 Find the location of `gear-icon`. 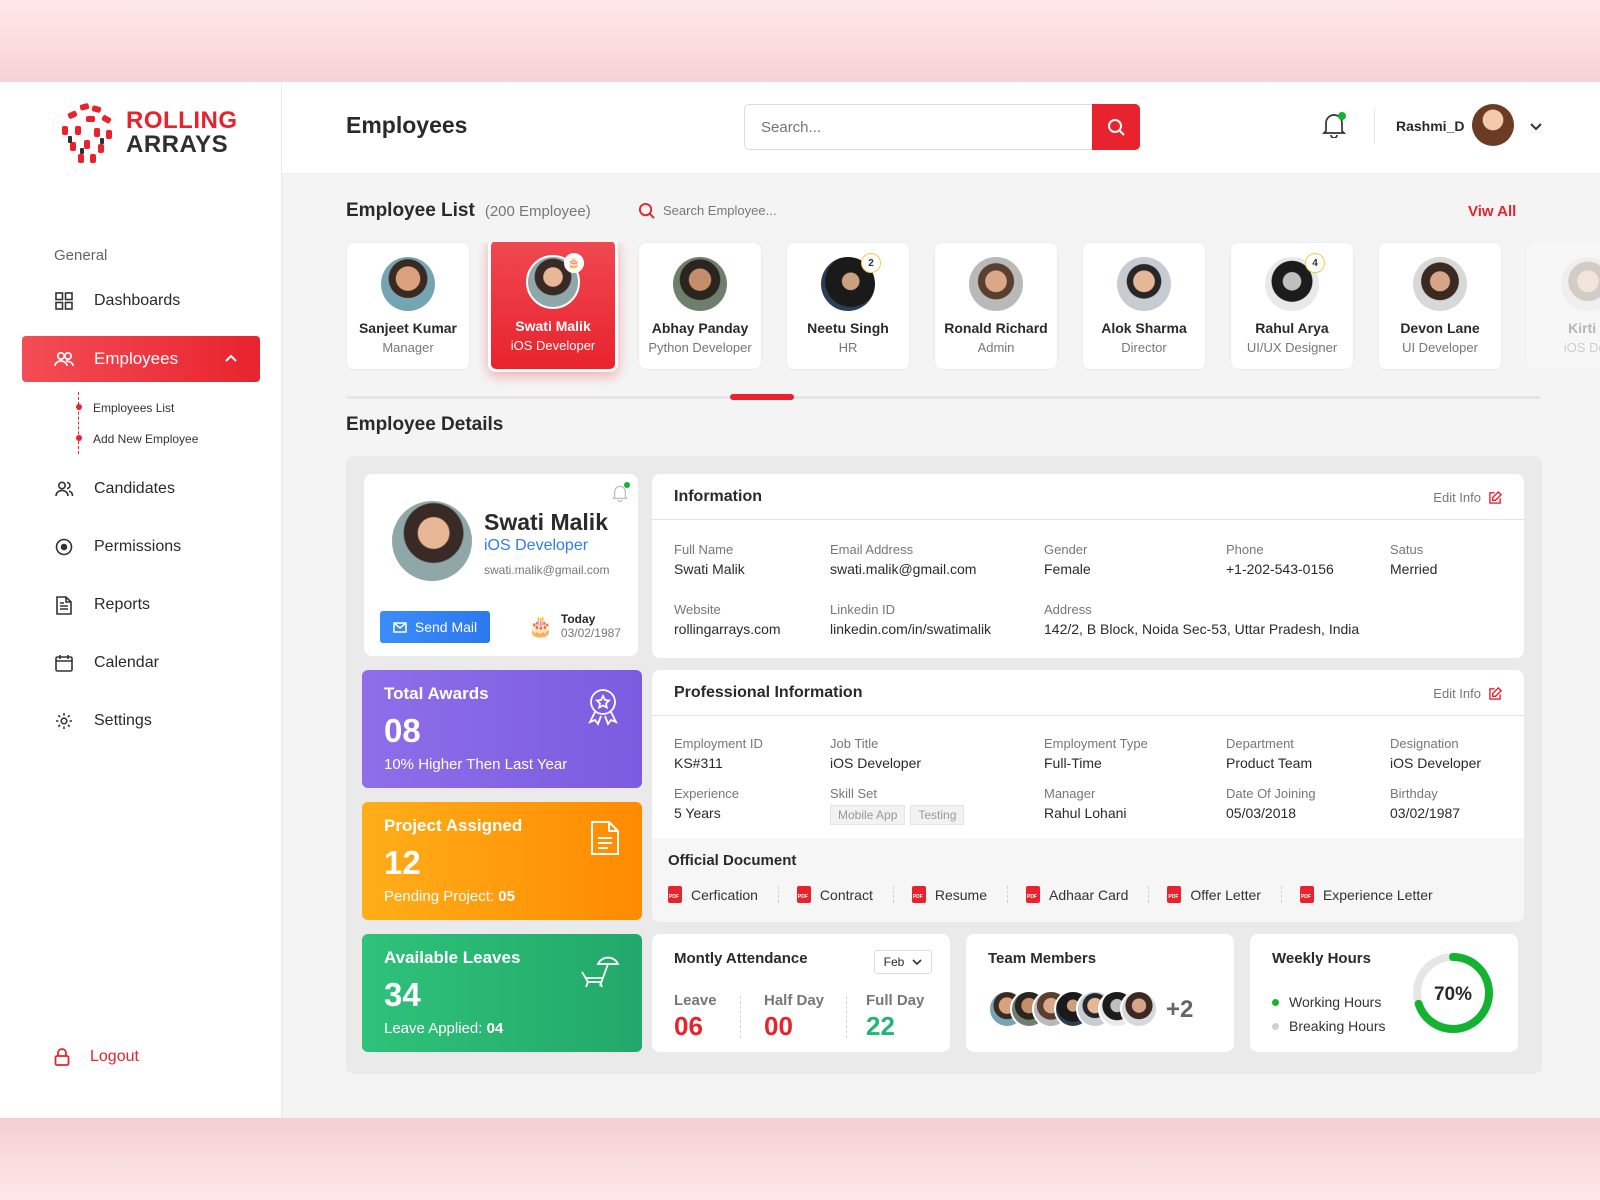

gear-icon is located at coordinates (64, 721).